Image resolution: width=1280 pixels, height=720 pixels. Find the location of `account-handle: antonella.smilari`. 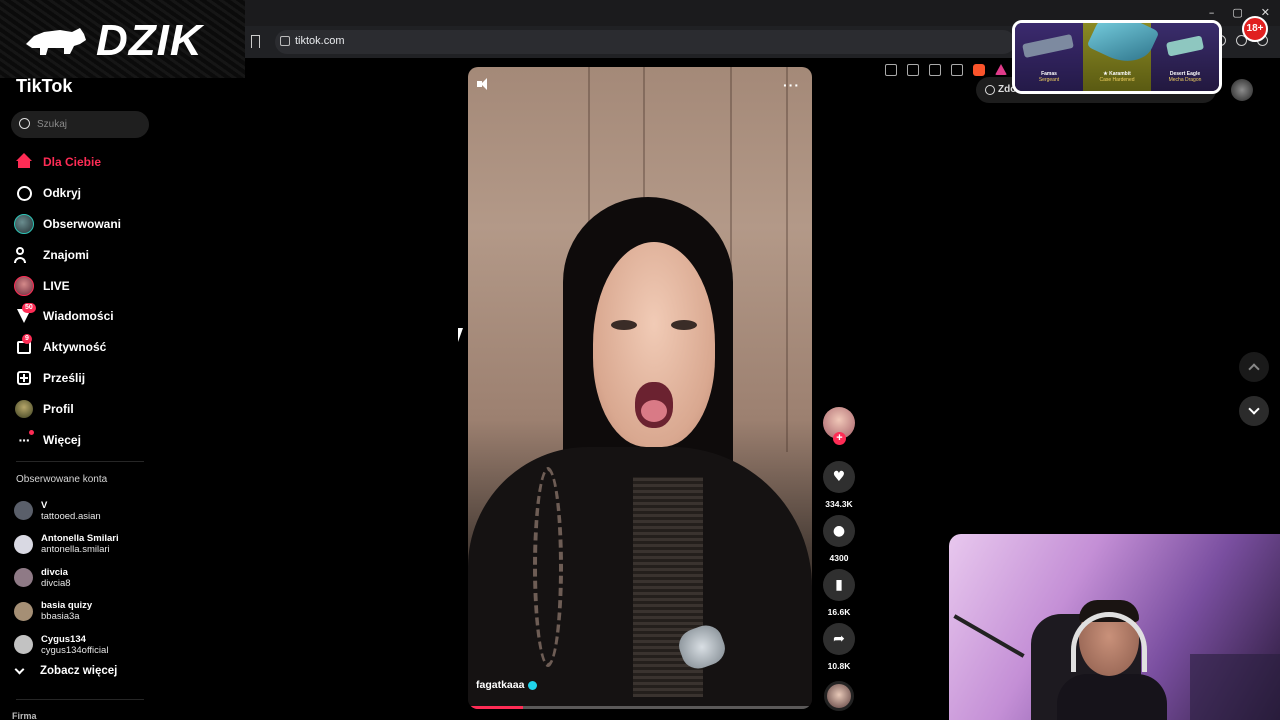

account-handle: antonella.smilari is located at coordinates (75, 550).